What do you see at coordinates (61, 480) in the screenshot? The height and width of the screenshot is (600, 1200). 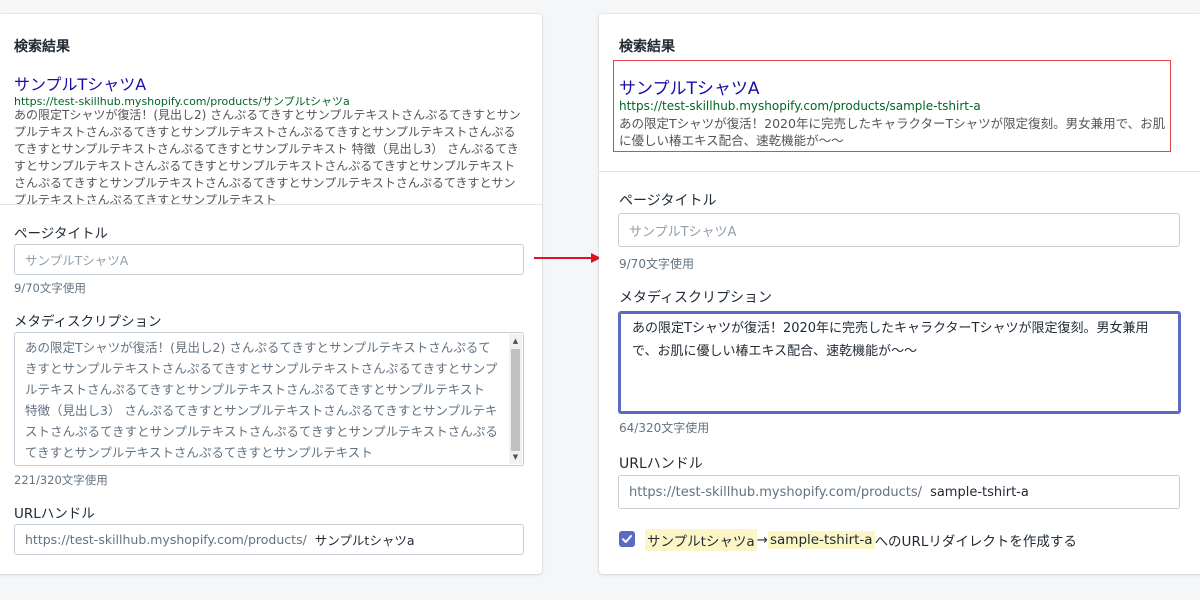 I see `meta-description-char-count: 221/320文字使用` at bounding box center [61, 480].